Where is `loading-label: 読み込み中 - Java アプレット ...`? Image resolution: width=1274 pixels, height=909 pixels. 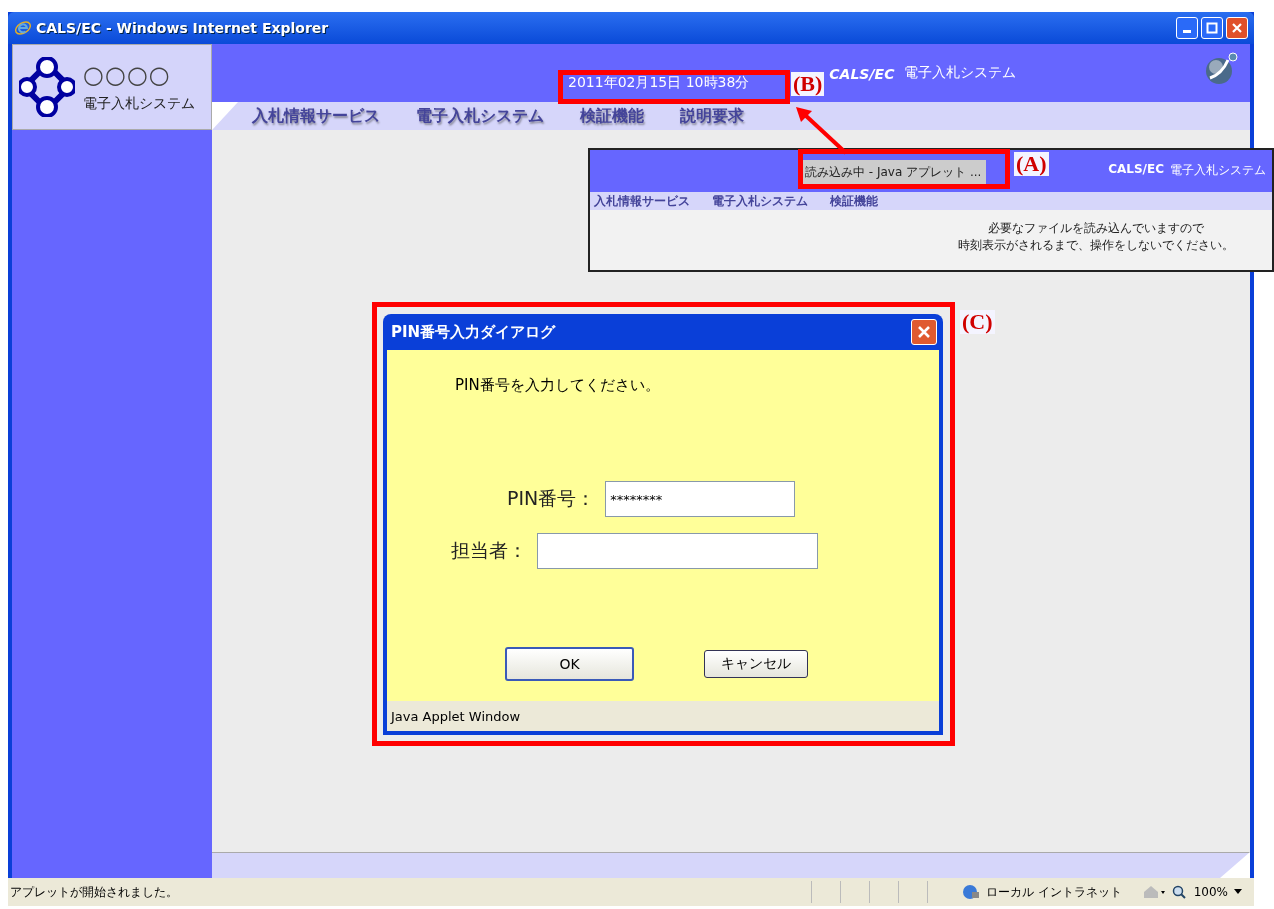 loading-label: 読み込み中 - Java アプレット ... is located at coordinates (893, 172).